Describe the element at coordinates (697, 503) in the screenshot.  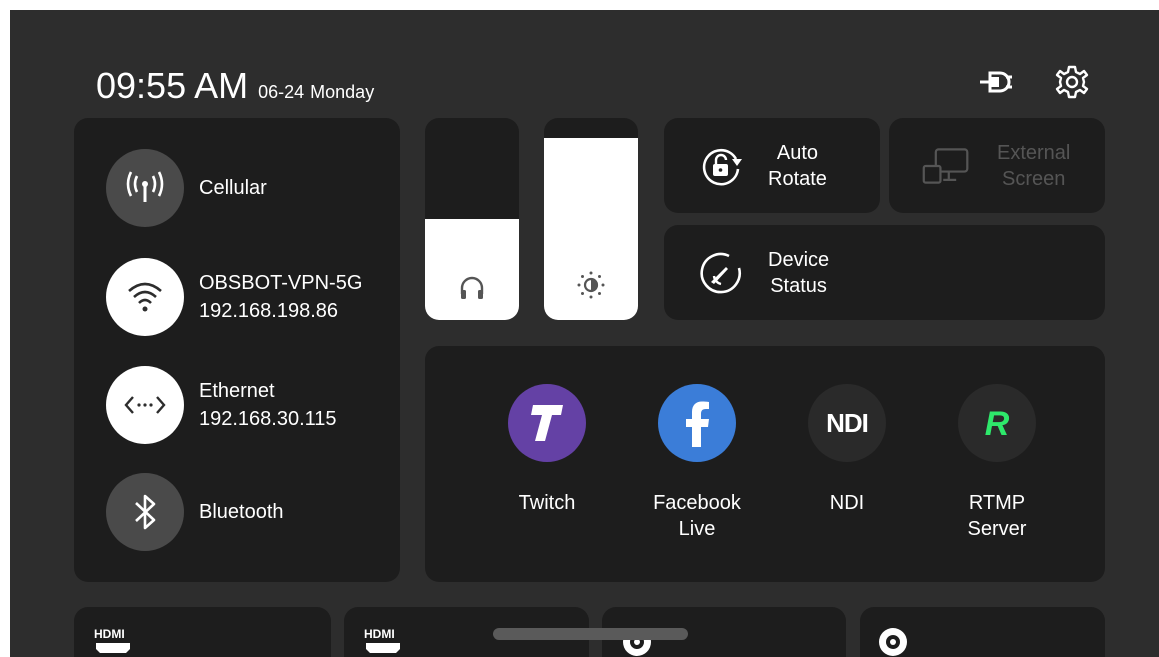
I see `stream-label-line1: Facebook` at that location.